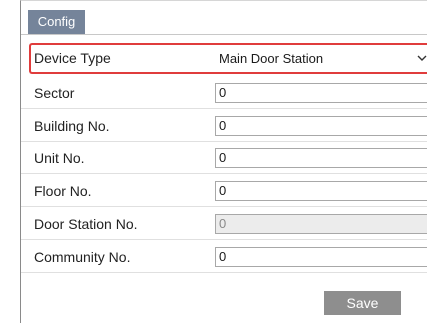 The width and height of the screenshot is (427, 323). Describe the element at coordinates (224, 34) in the screenshot. I see `tab-divider` at that location.